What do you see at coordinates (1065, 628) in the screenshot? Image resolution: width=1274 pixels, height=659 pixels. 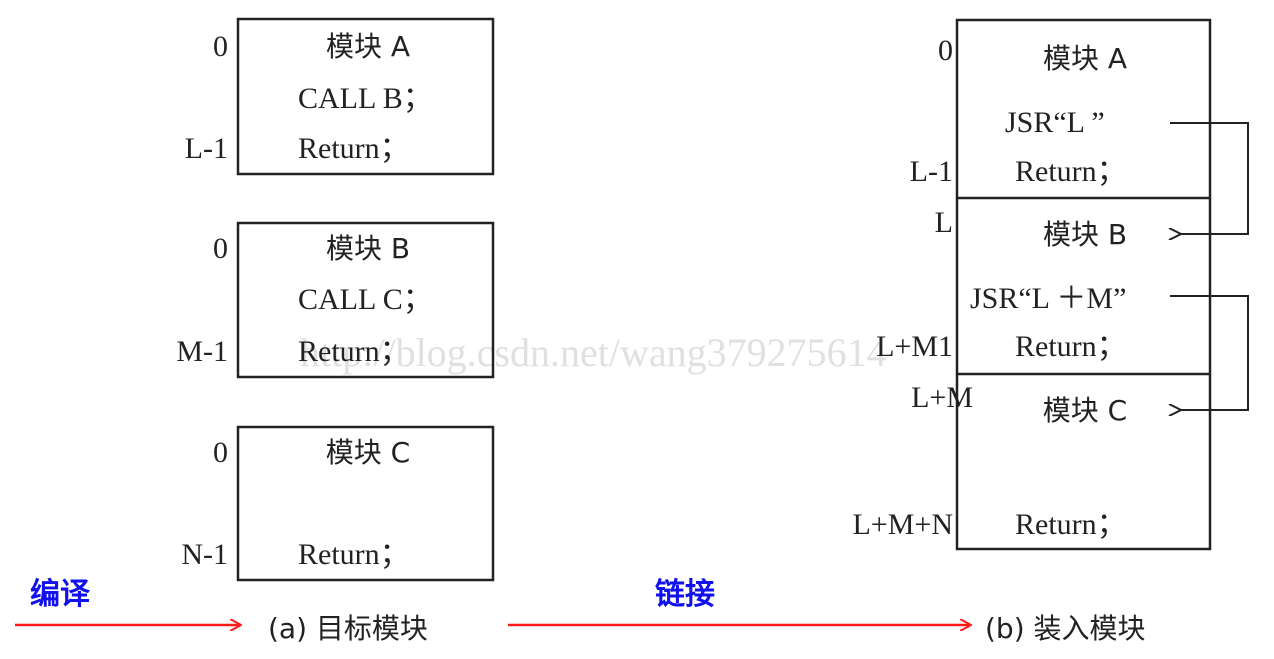 I see `caption-b: (b) 装入模块` at bounding box center [1065, 628].